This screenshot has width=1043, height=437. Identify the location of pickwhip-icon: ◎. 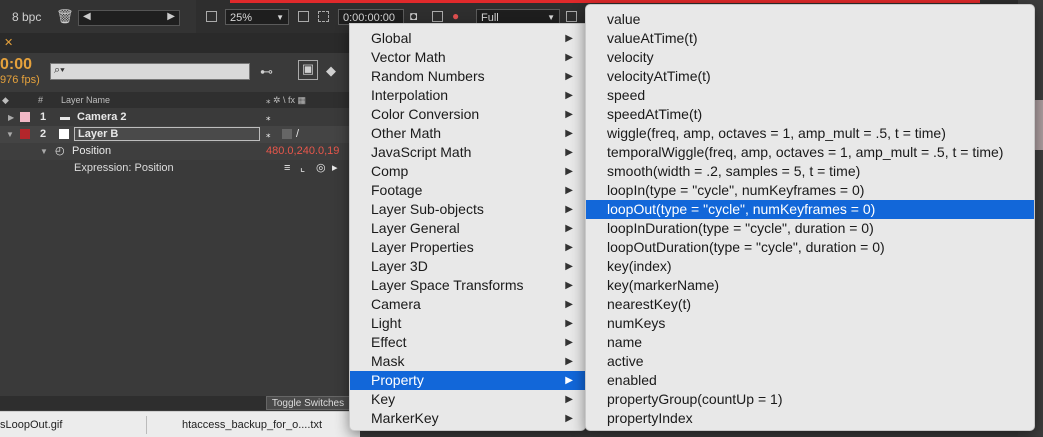
(321, 168).